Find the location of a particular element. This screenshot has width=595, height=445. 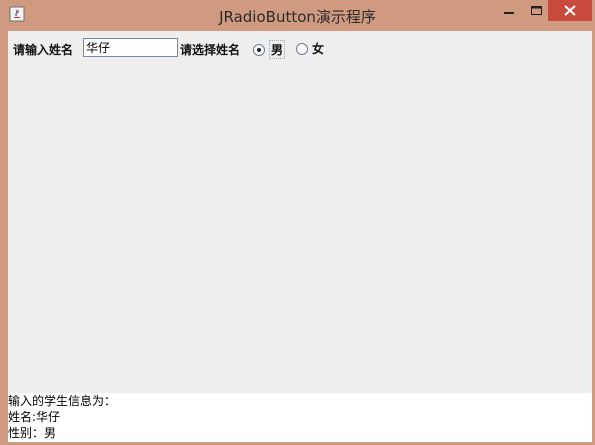

name-label: 请输入姓名 is located at coordinates (43, 50).